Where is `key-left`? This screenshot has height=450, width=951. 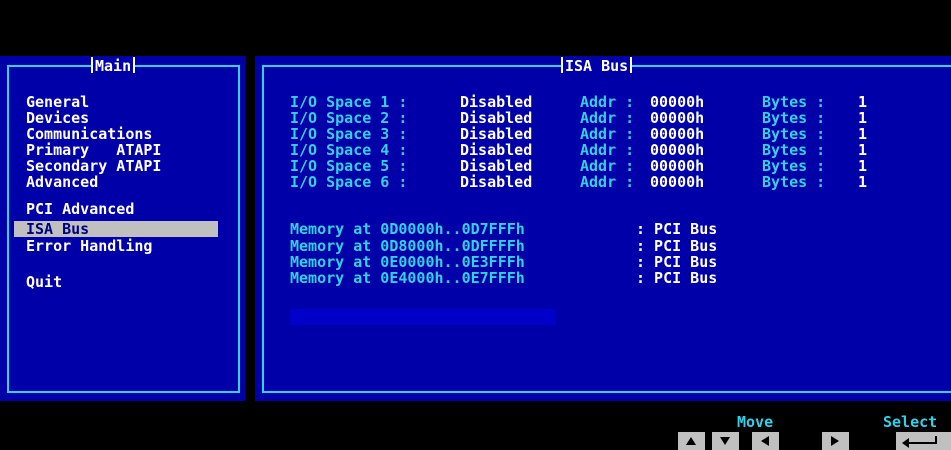 key-left is located at coordinates (765, 441).